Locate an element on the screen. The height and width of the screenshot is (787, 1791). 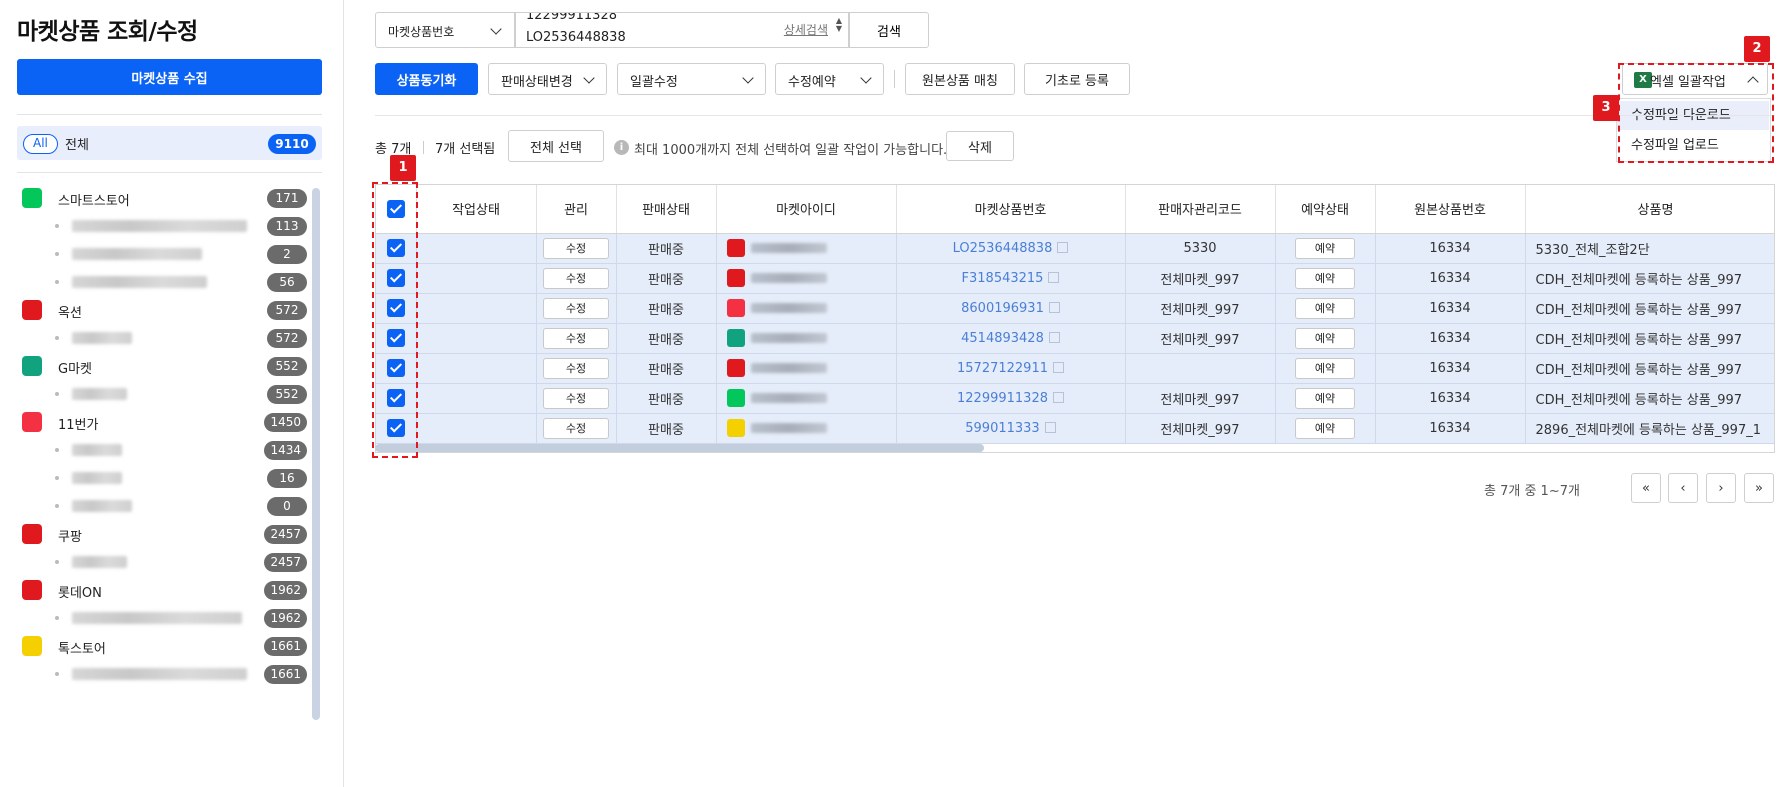
search-field-label: 마켓상품번호 is located at coordinates (421, 32).